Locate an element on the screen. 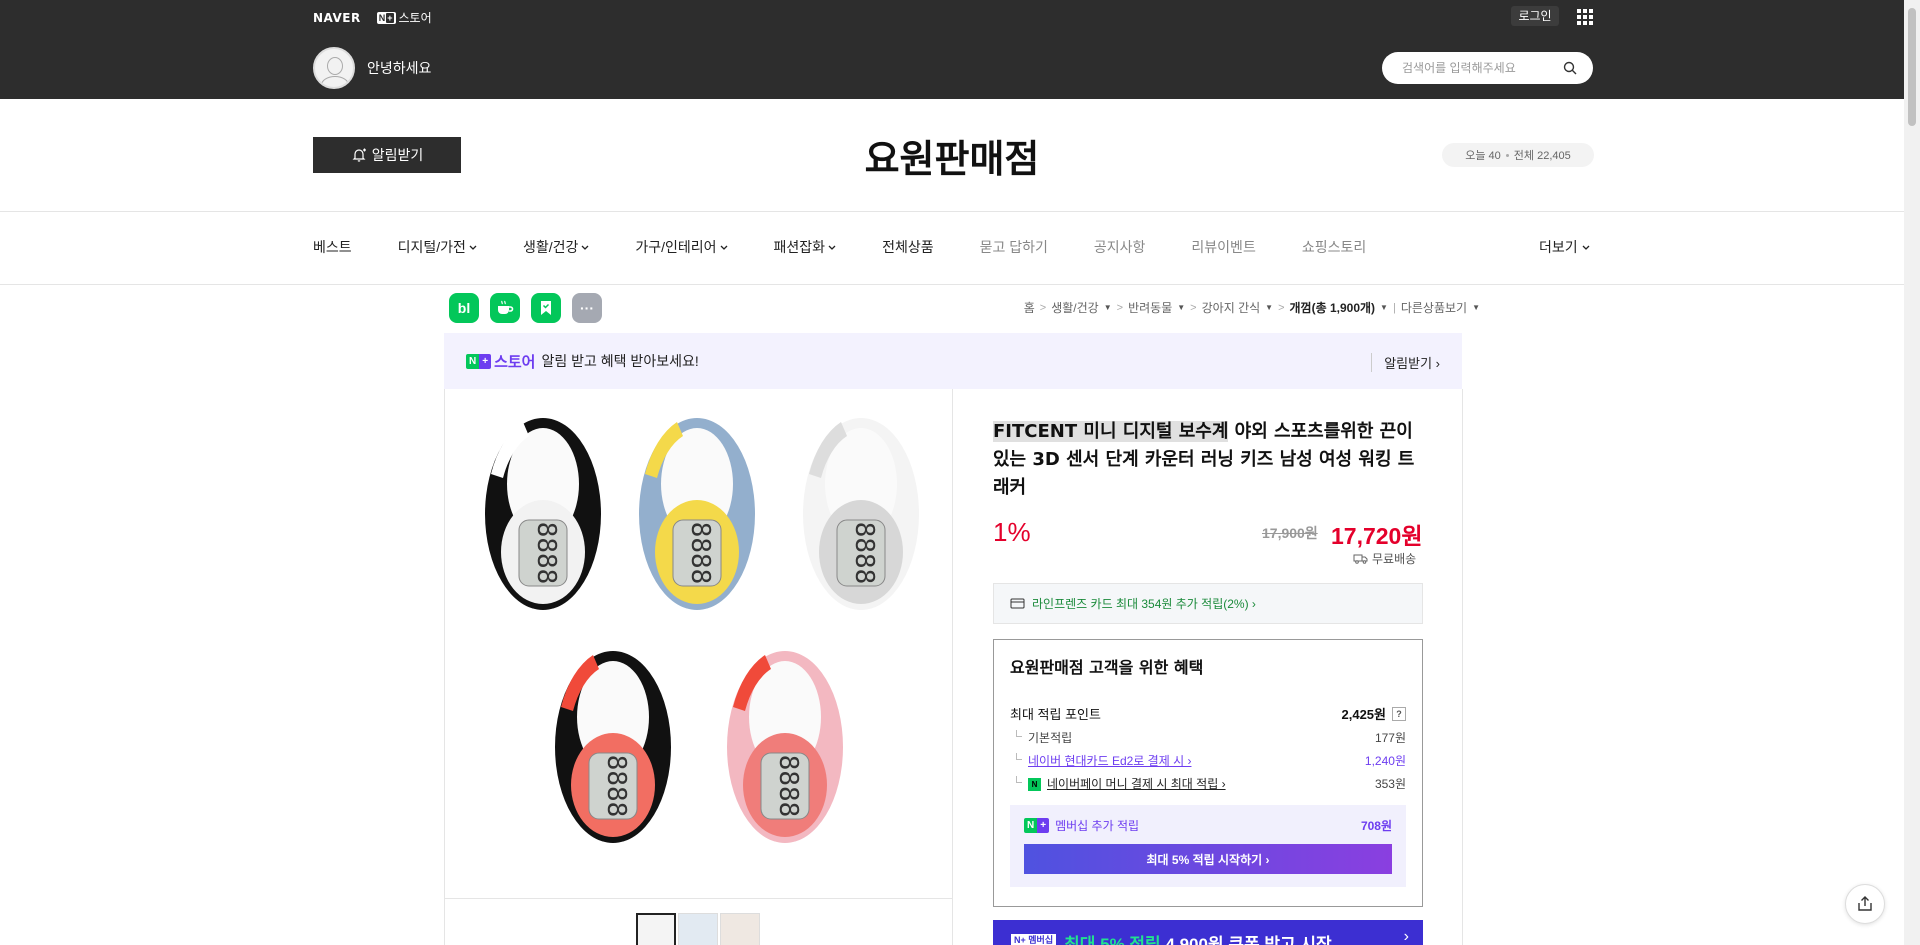 The image size is (1920, 945). basic-points-label: 기본적립 is located at coordinates (1041, 737).